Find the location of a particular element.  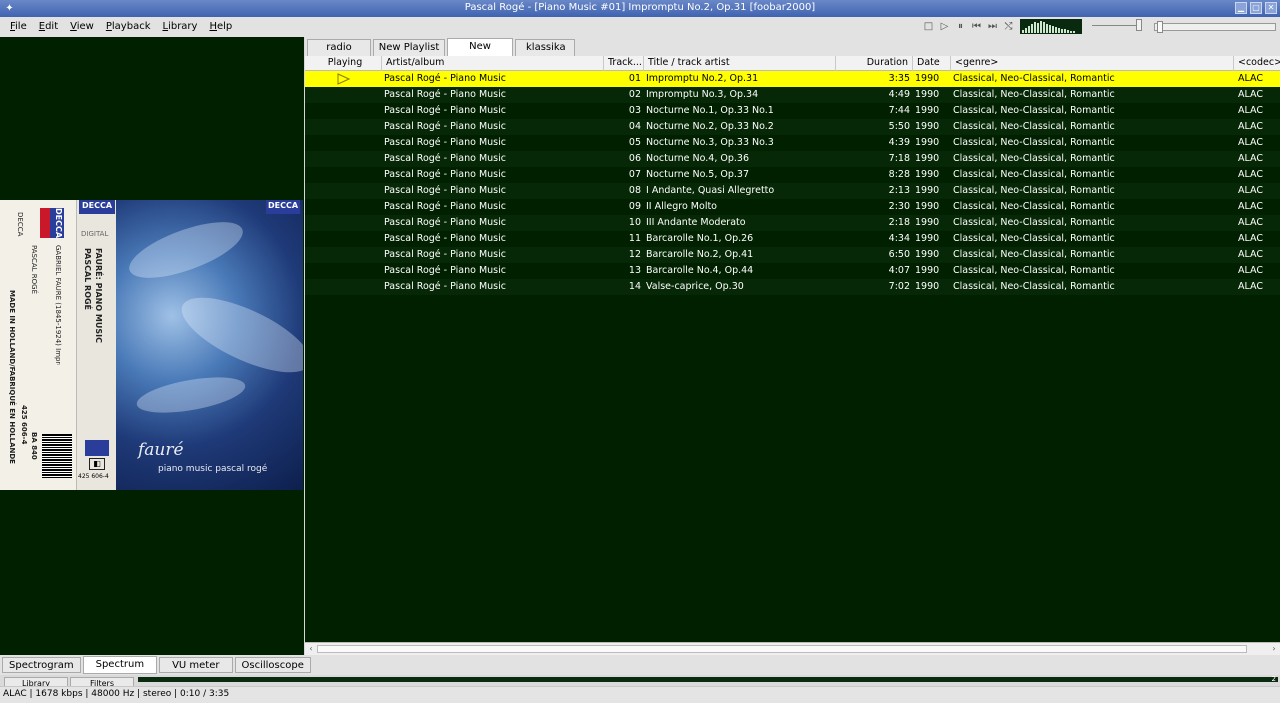

tab-spectrogram: Spectrogram is located at coordinates (41, 665).